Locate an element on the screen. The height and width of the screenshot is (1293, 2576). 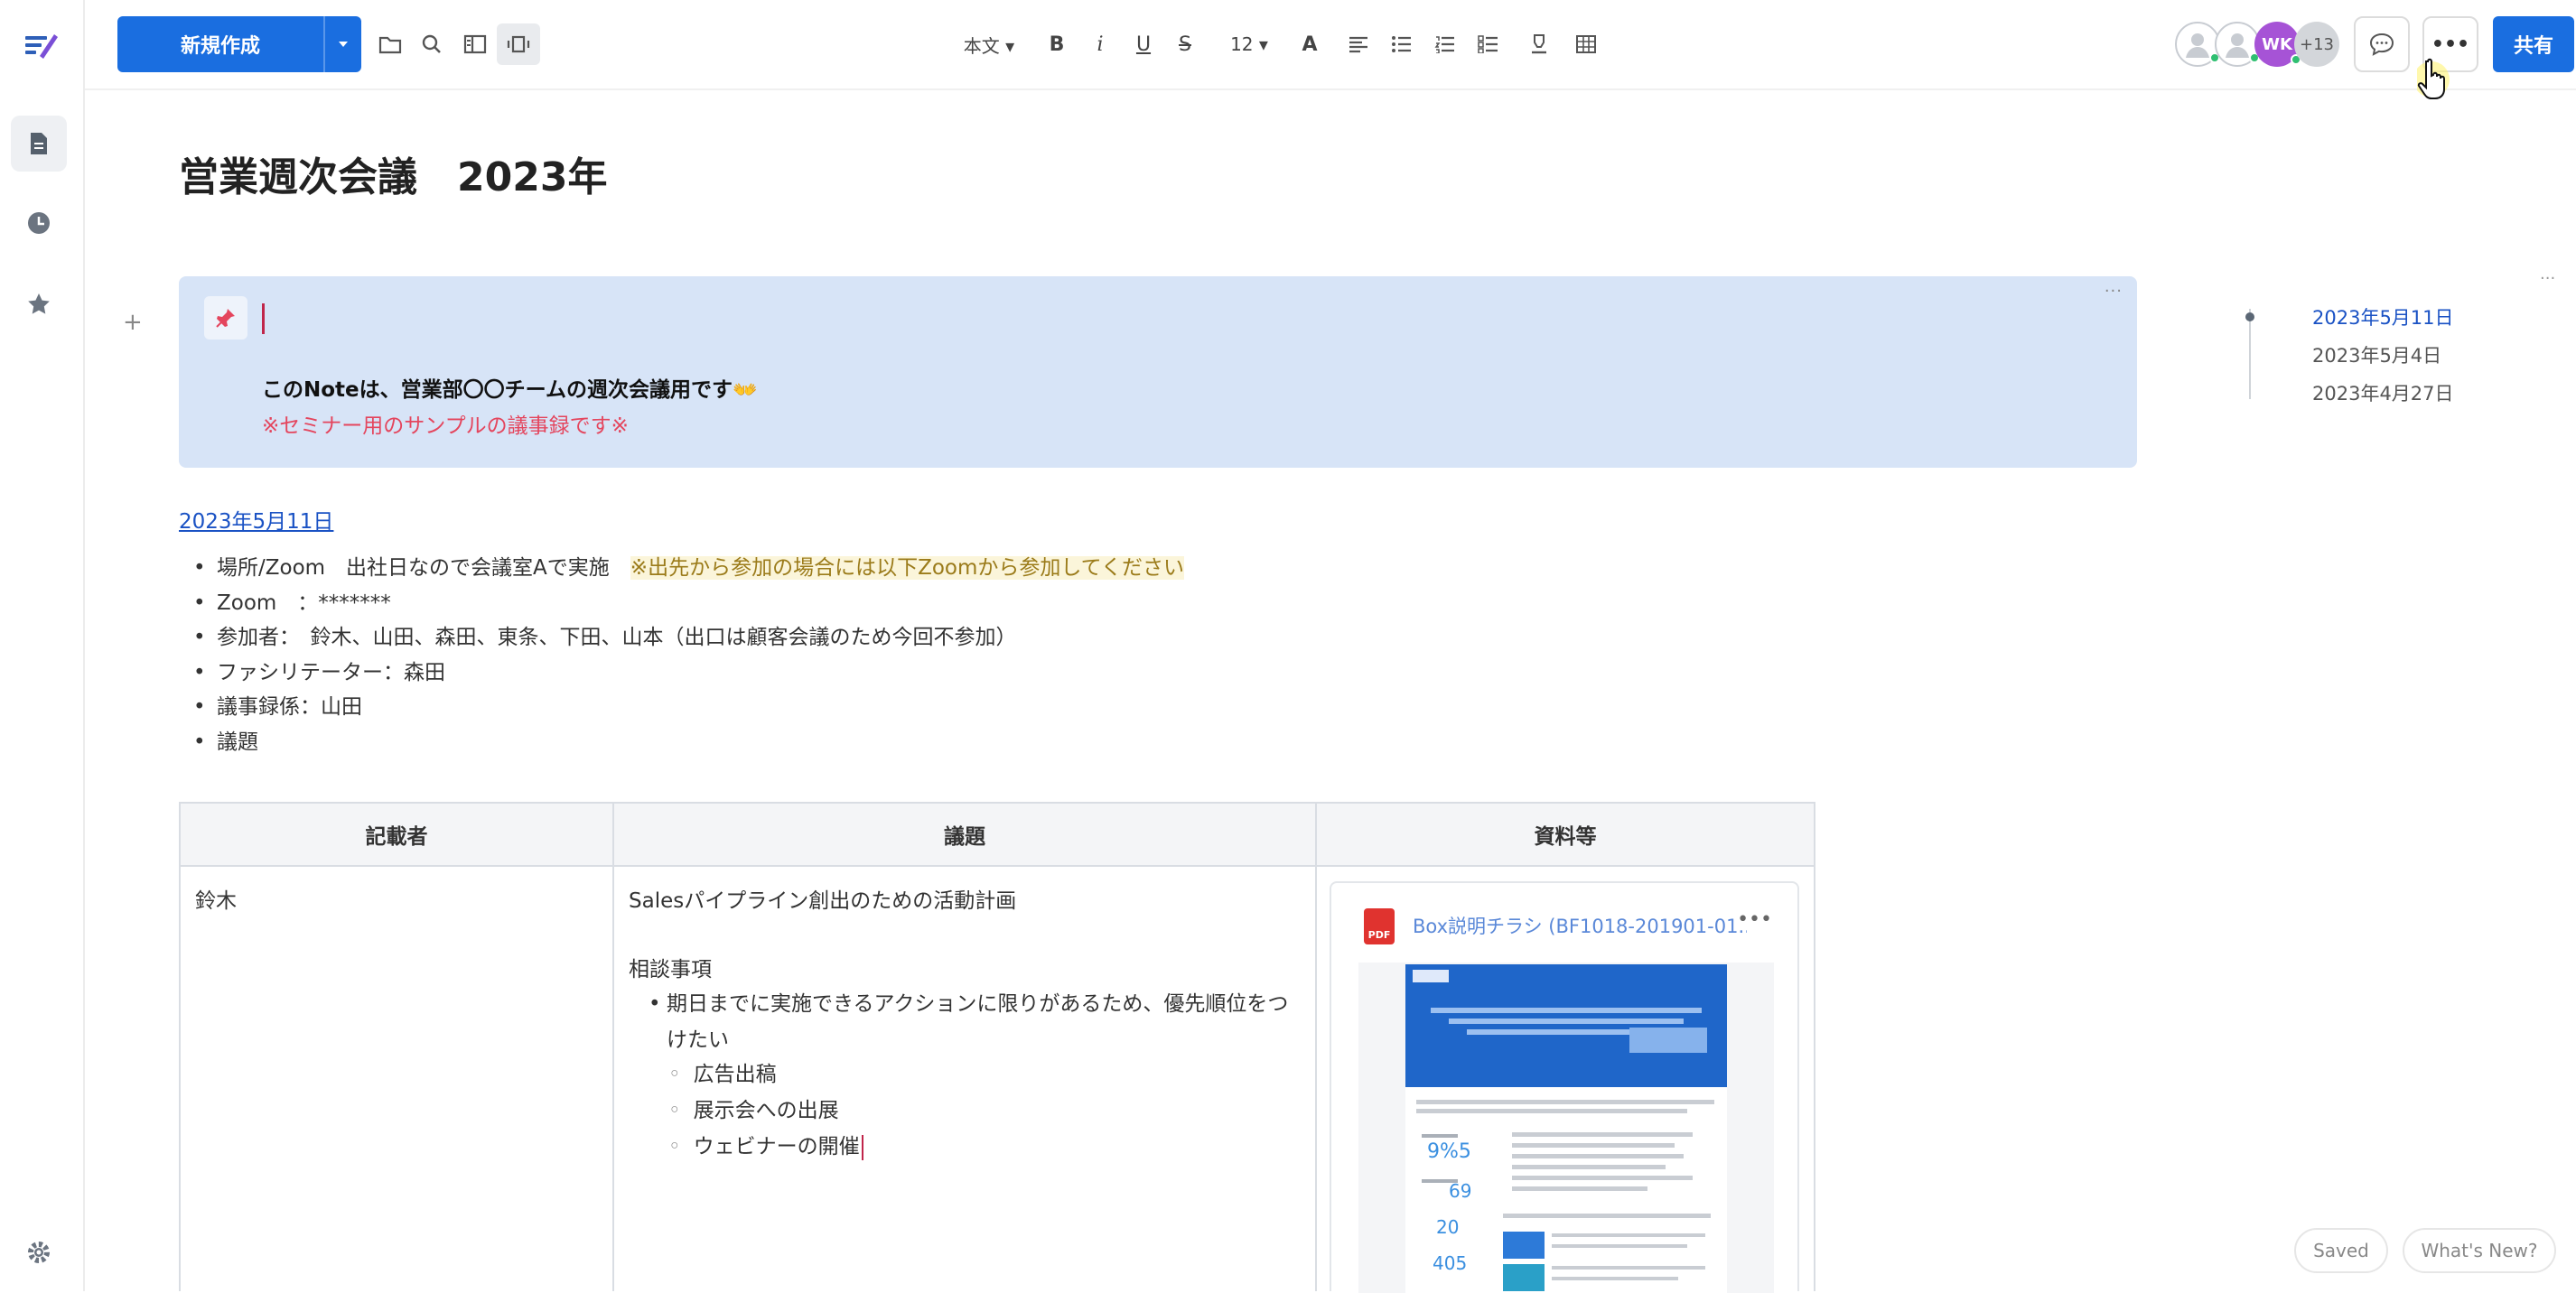
app-logo-icon is located at coordinates (40, 45).